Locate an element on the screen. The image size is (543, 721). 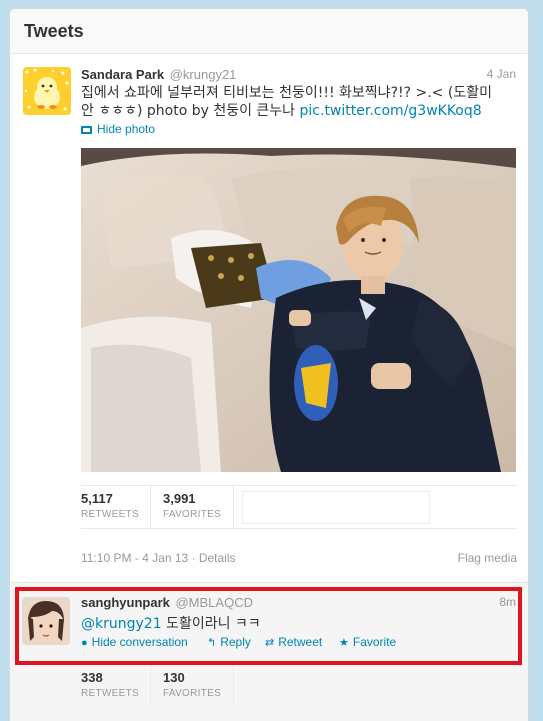
tweet-meta: 11:10 PM - 4 Jan 13 · Details Flag media is located at coordinates (299, 559).